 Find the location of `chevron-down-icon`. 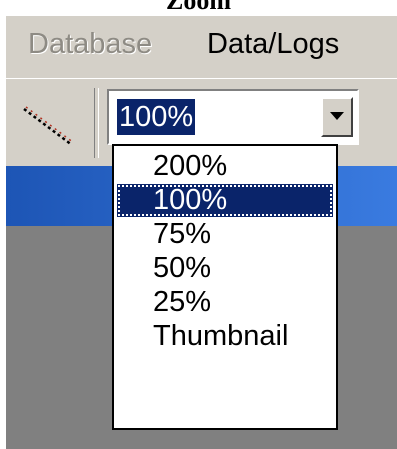

chevron-down-icon is located at coordinates (337, 116).